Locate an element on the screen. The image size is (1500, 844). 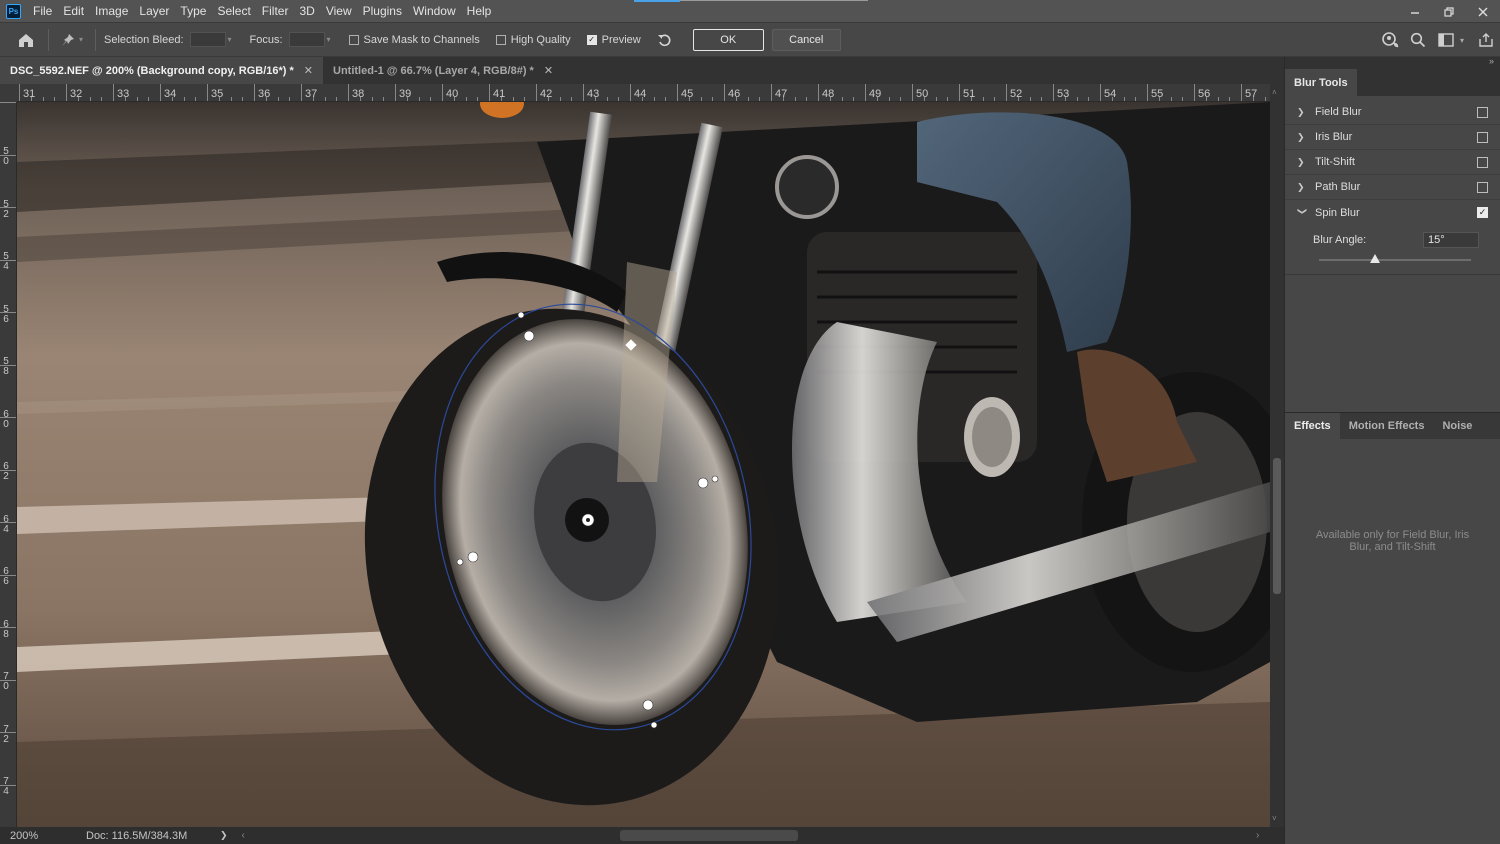
preview-checkbox: ✓ Preview is located at coordinates (613, 40).